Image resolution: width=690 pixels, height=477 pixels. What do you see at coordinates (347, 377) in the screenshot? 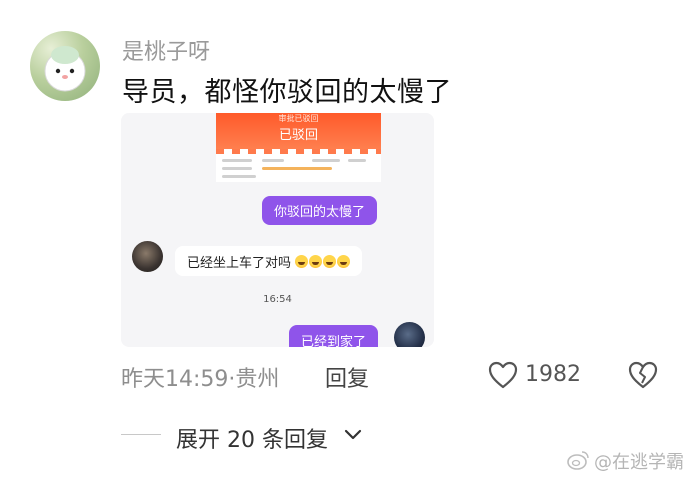
I see `reply-button: 回复` at bounding box center [347, 377].